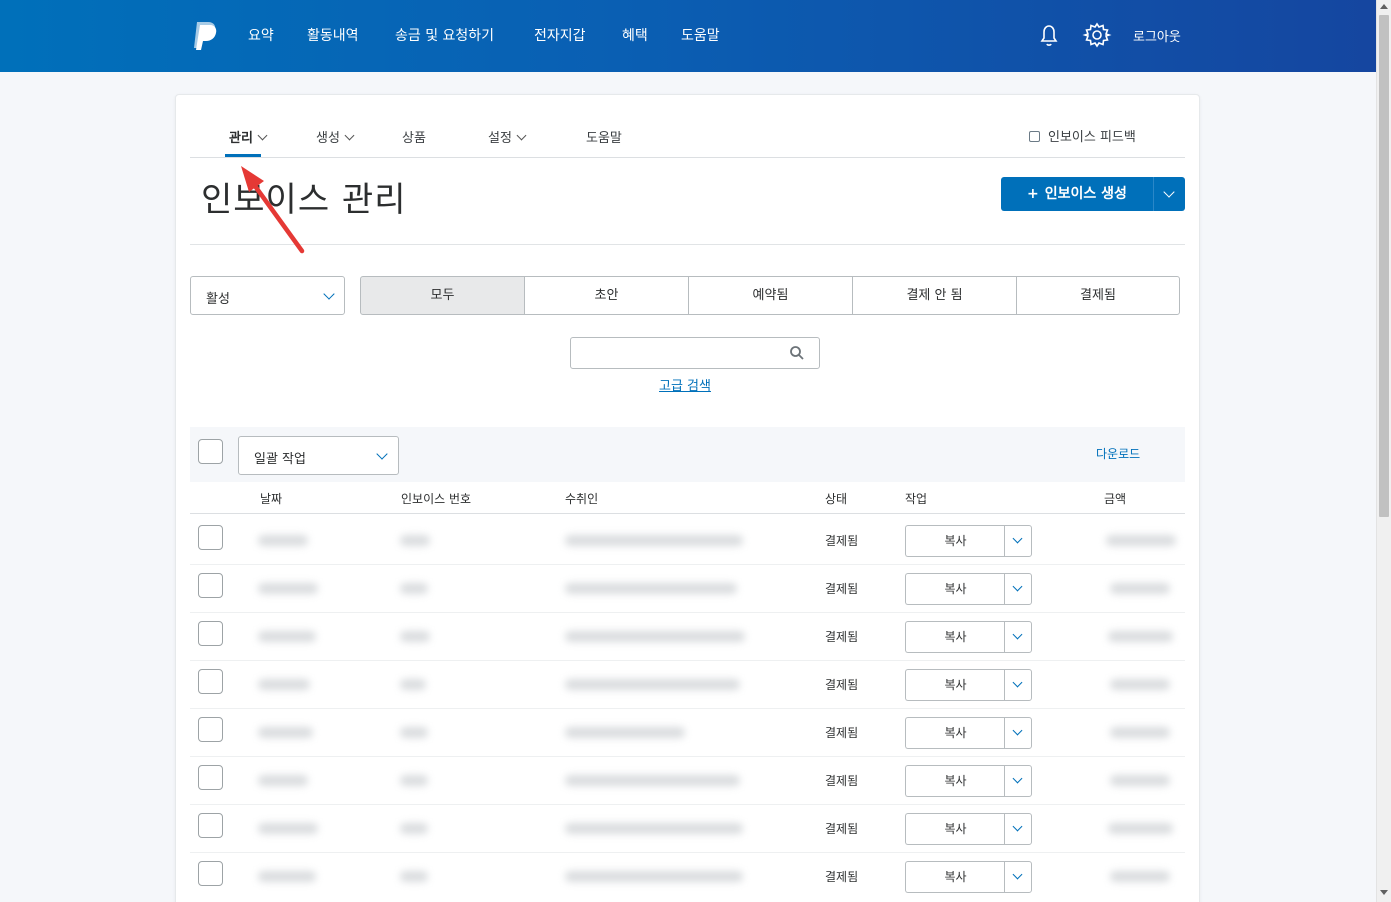  What do you see at coordinates (1049, 35) in the screenshot?
I see `bell-icon` at bounding box center [1049, 35].